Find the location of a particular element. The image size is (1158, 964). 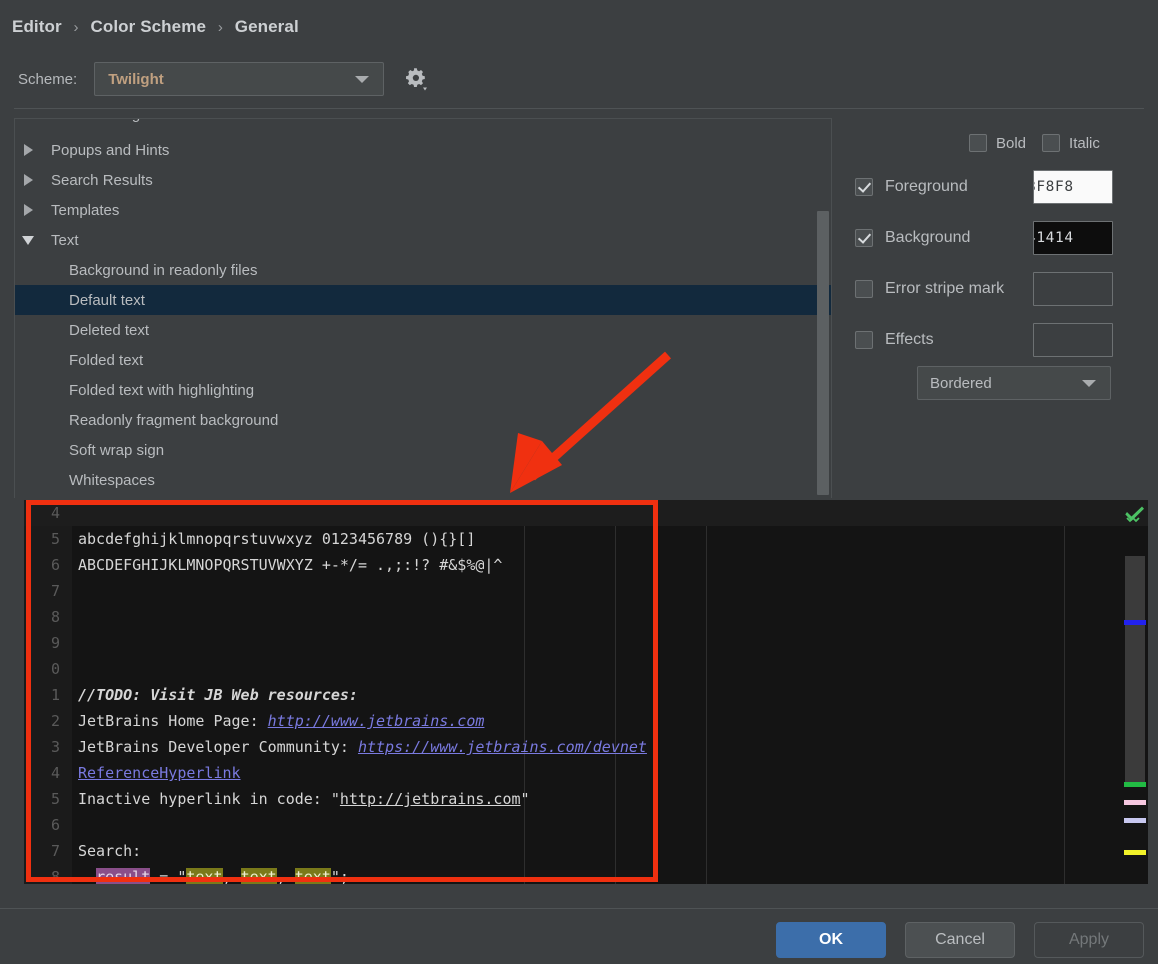

line-number: 3 is located at coordinates (55, 747).